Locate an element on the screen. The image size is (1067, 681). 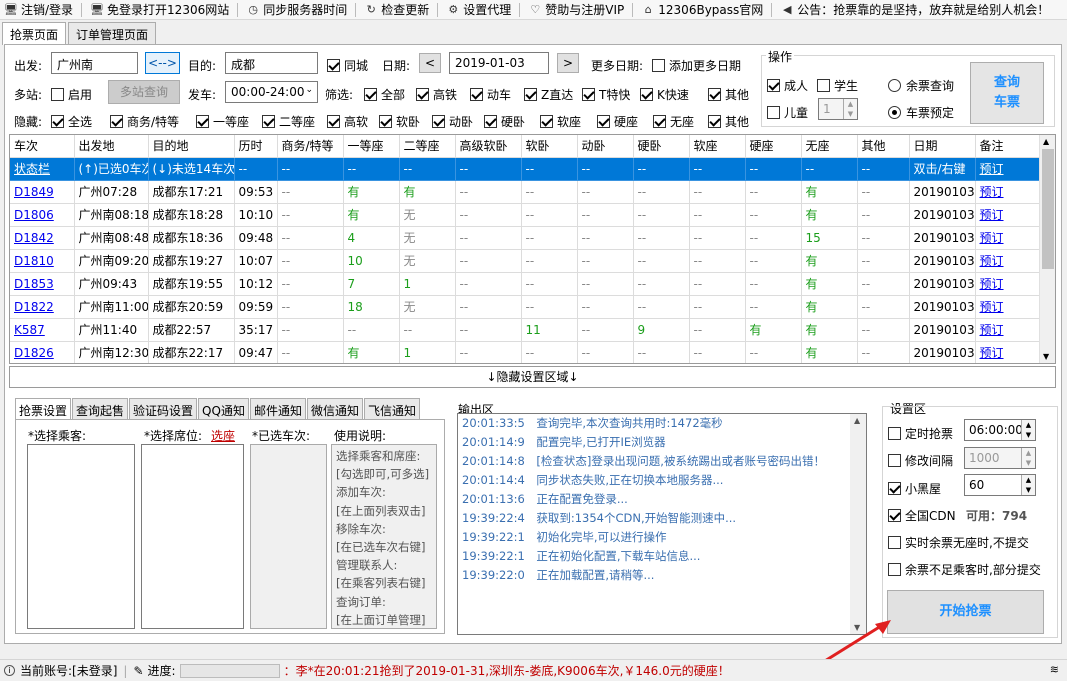
train-number-cell: D1849 is located at coordinates (42, 192).